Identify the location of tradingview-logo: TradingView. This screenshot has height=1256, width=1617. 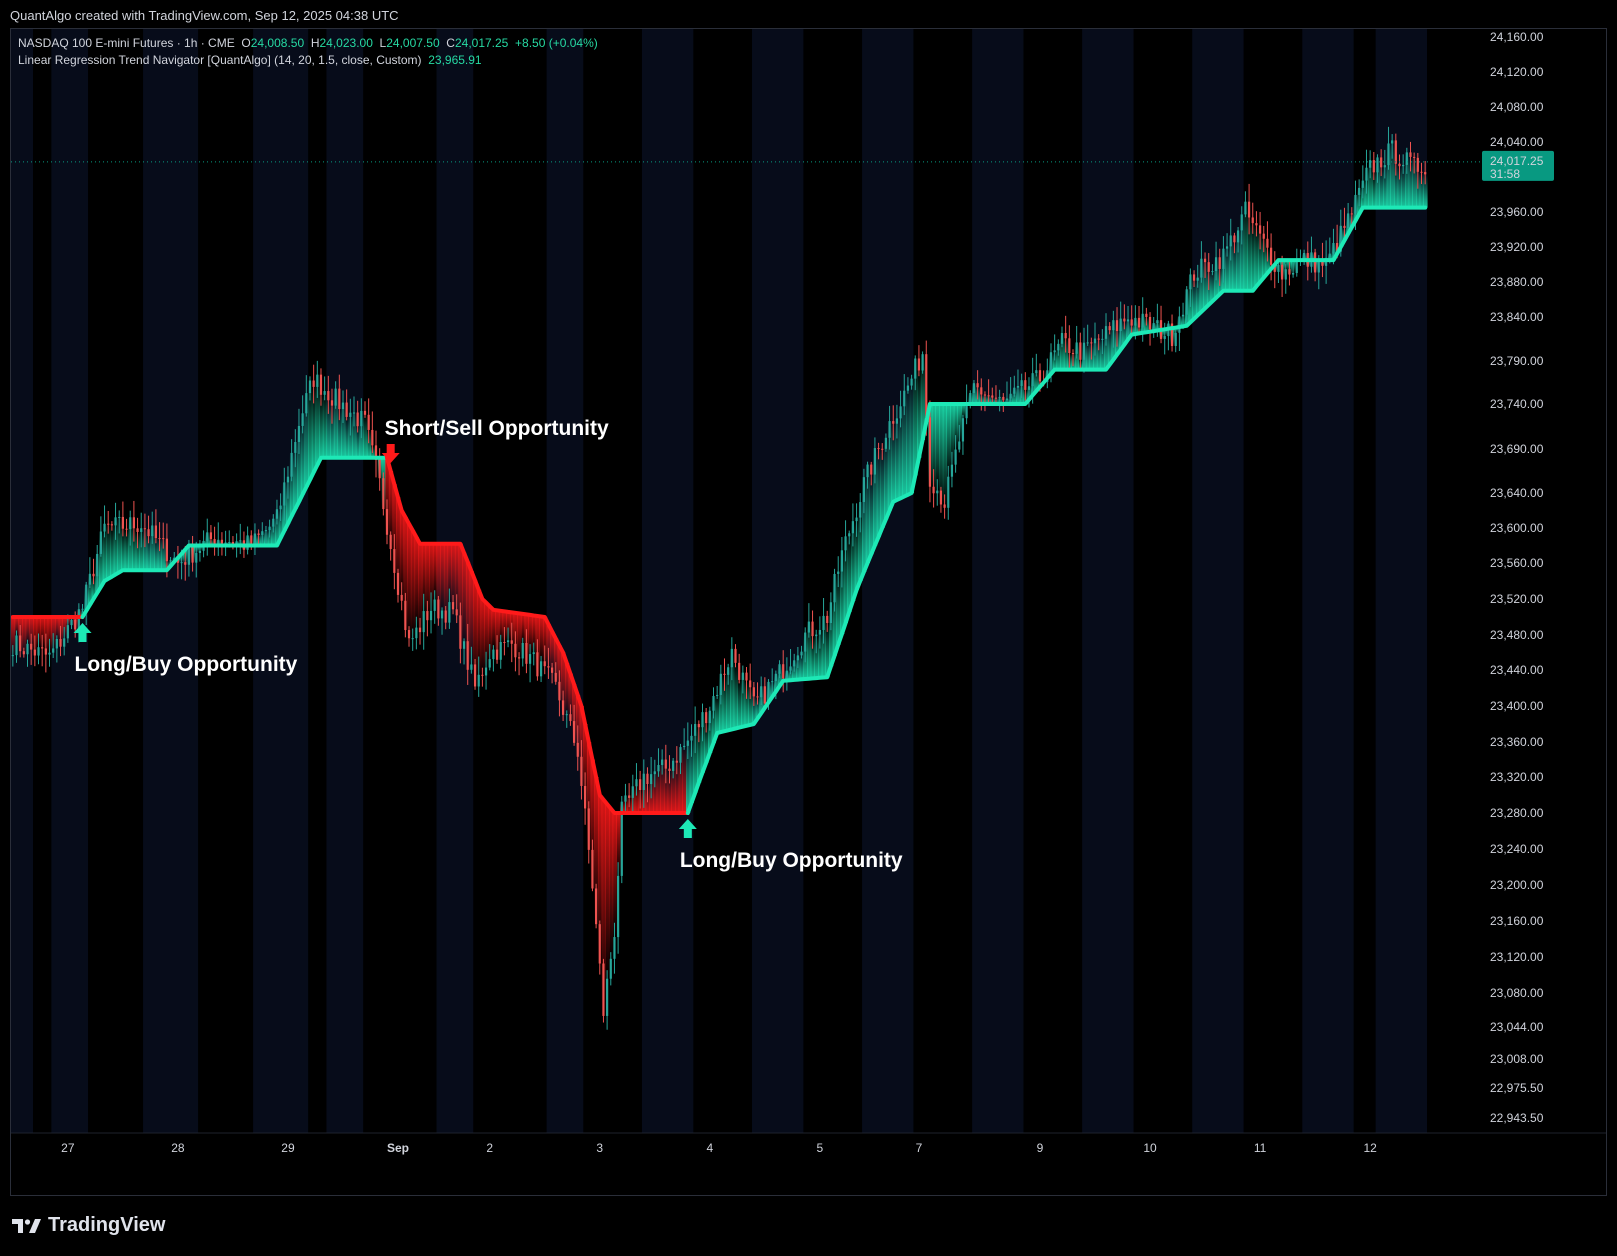
(88, 1225).